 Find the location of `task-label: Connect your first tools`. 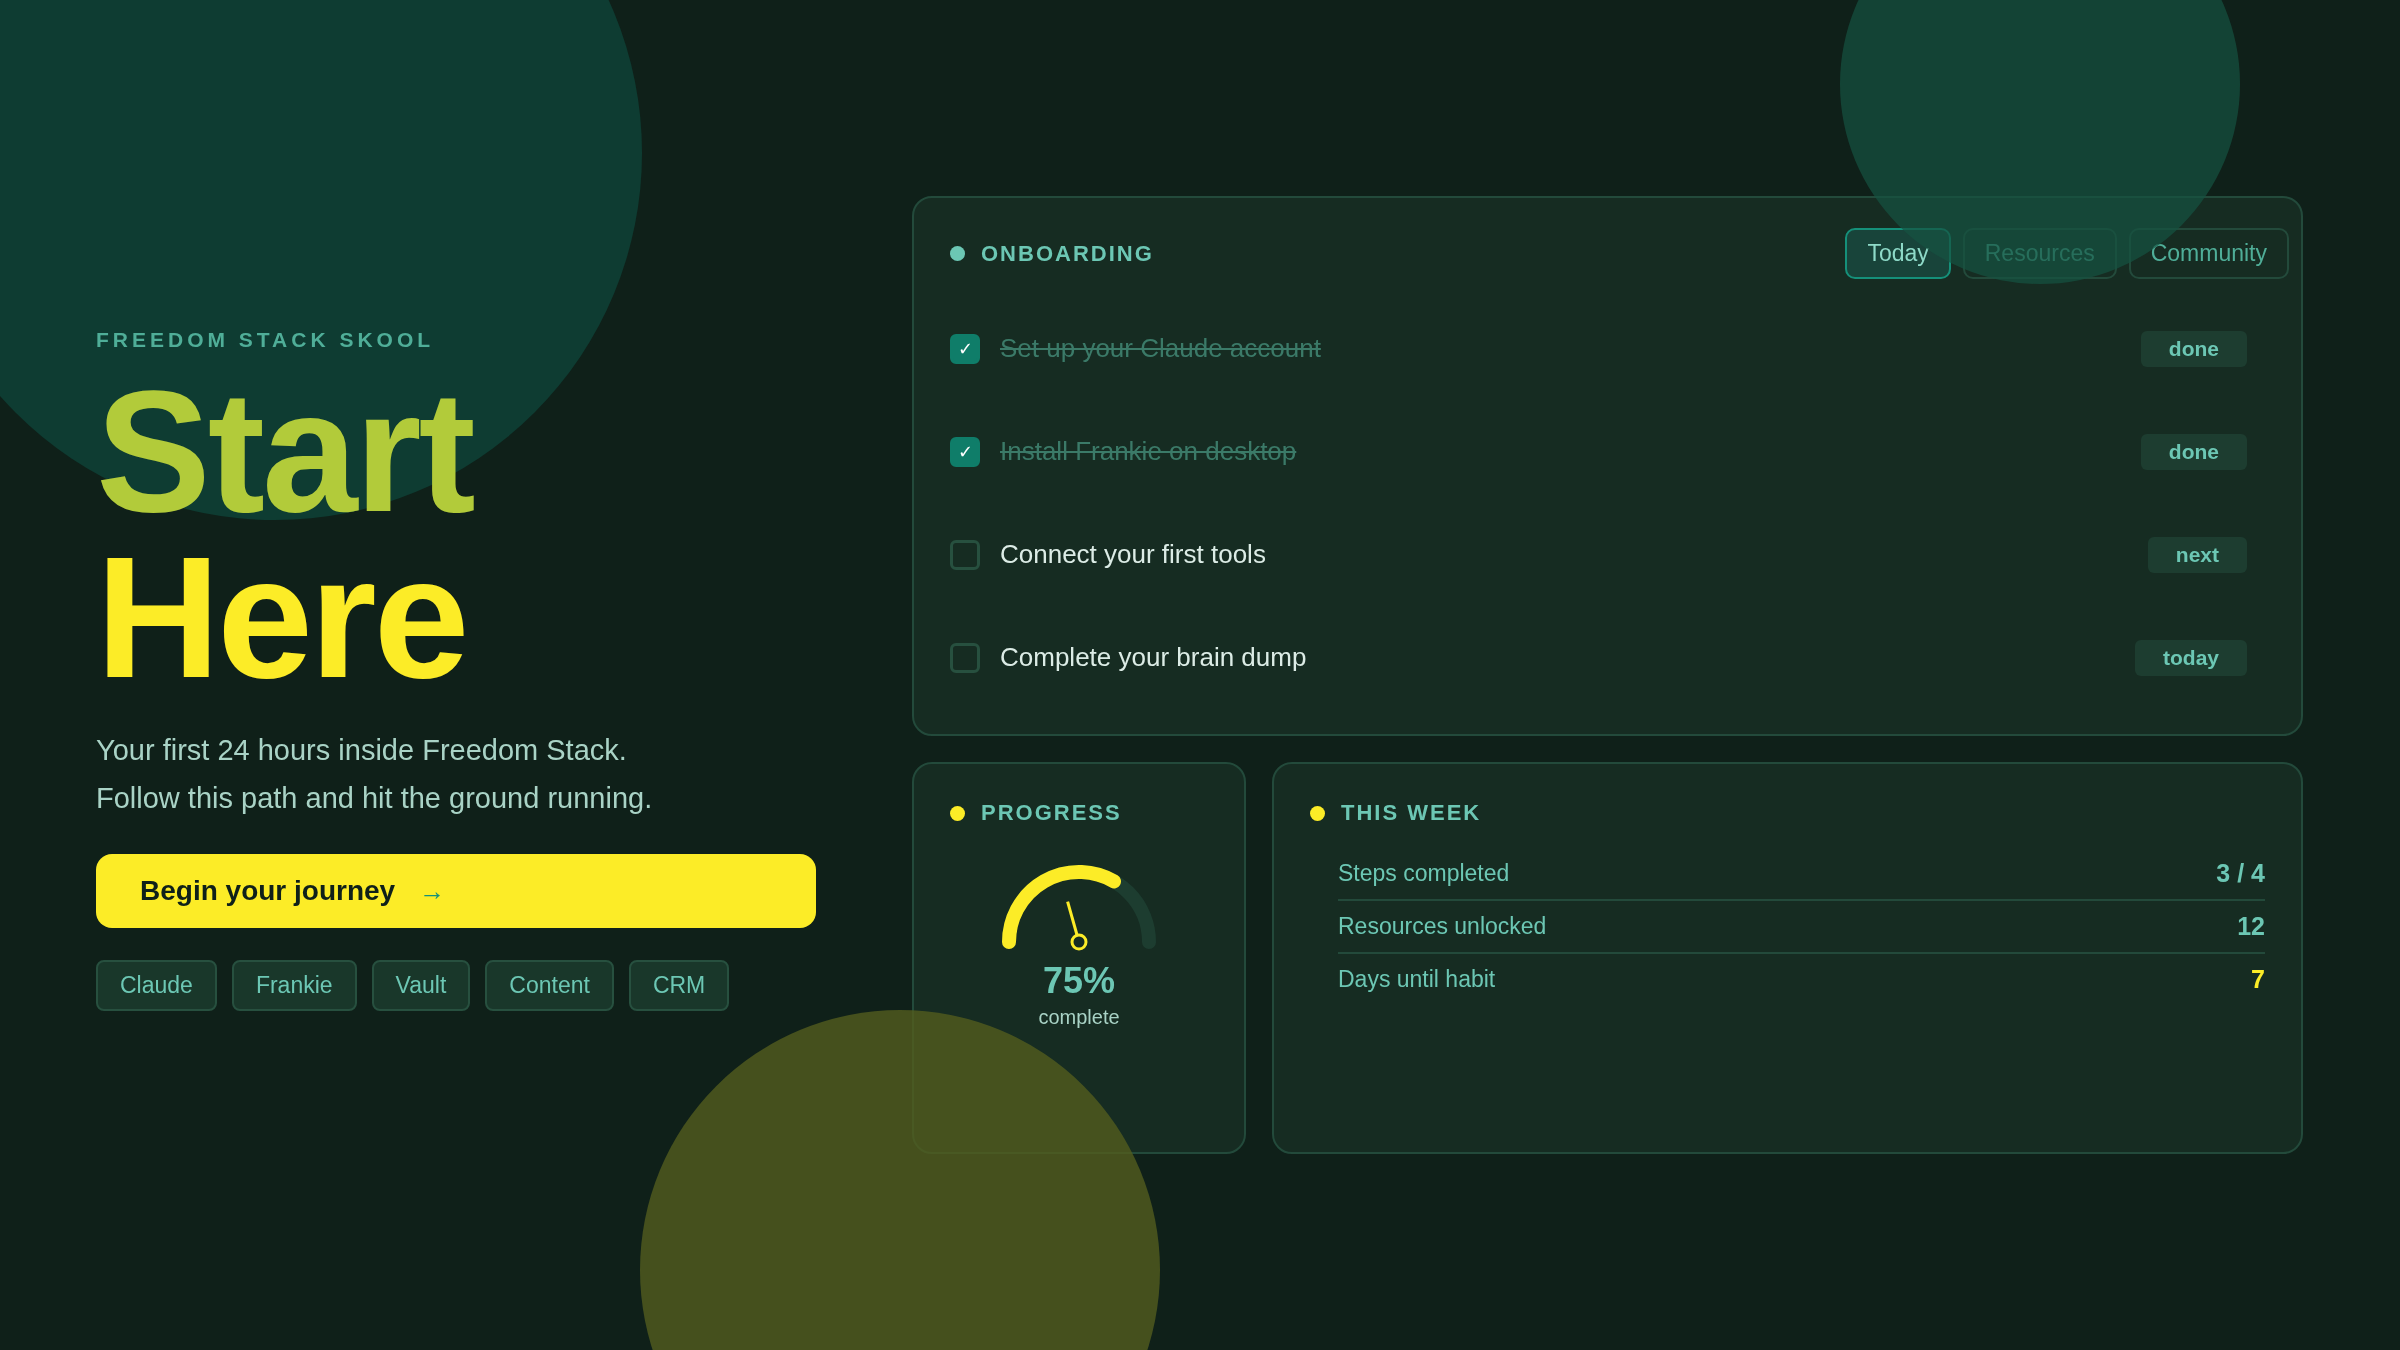

task-label: Connect your first tools is located at coordinates (1133, 554).